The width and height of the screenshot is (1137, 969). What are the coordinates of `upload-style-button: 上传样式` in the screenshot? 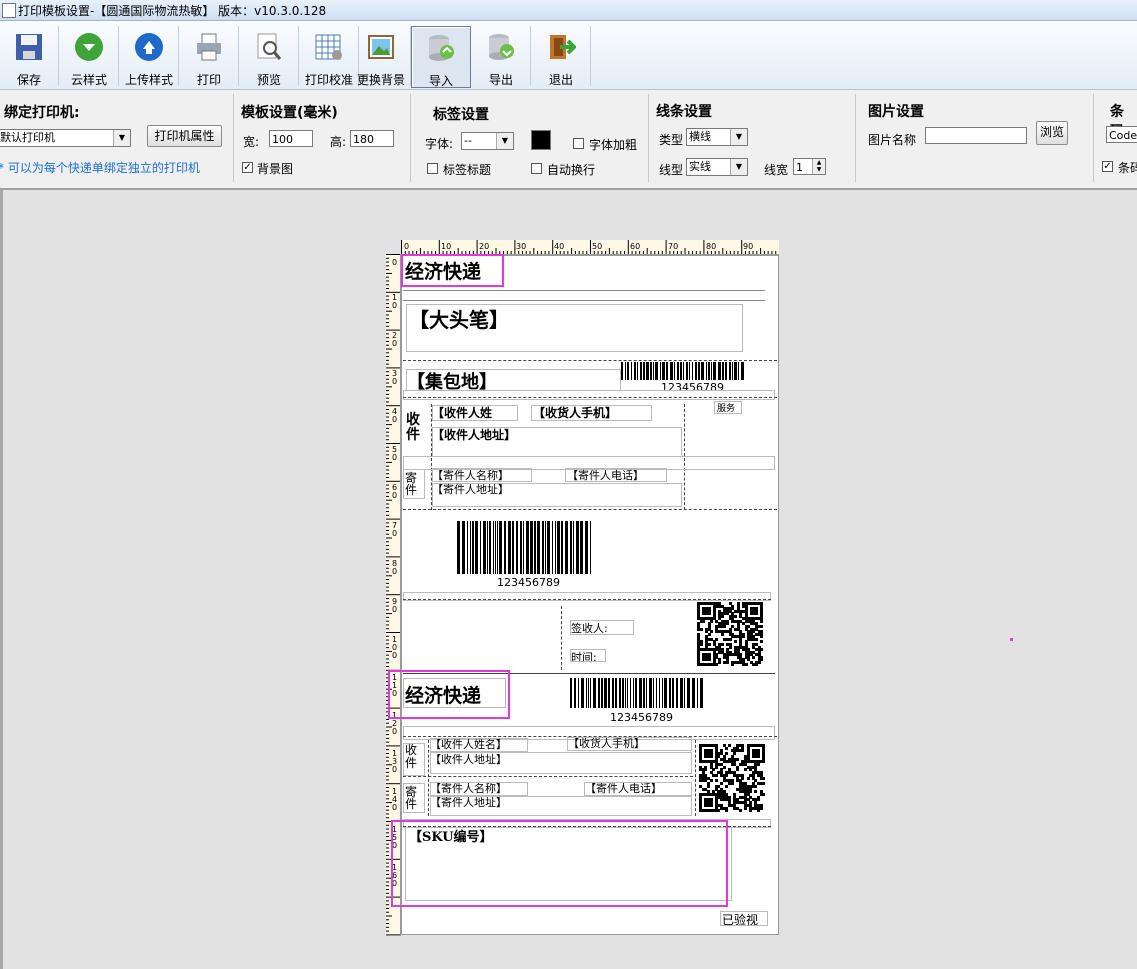 It's located at (149, 56).